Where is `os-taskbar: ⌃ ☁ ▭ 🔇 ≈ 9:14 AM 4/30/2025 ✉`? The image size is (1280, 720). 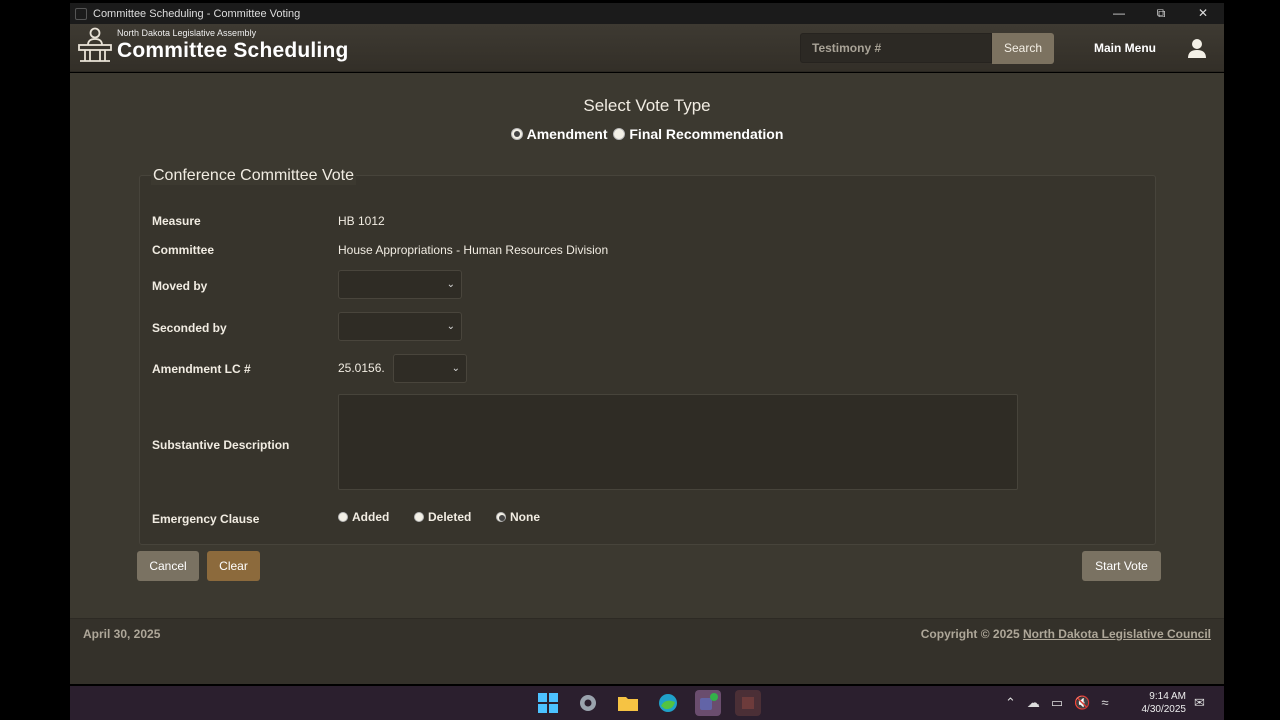 os-taskbar: ⌃ ☁ ▭ 🔇 ≈ 9:14 AM 4/30/2025 ✉ is located at coordinates (647, 703).